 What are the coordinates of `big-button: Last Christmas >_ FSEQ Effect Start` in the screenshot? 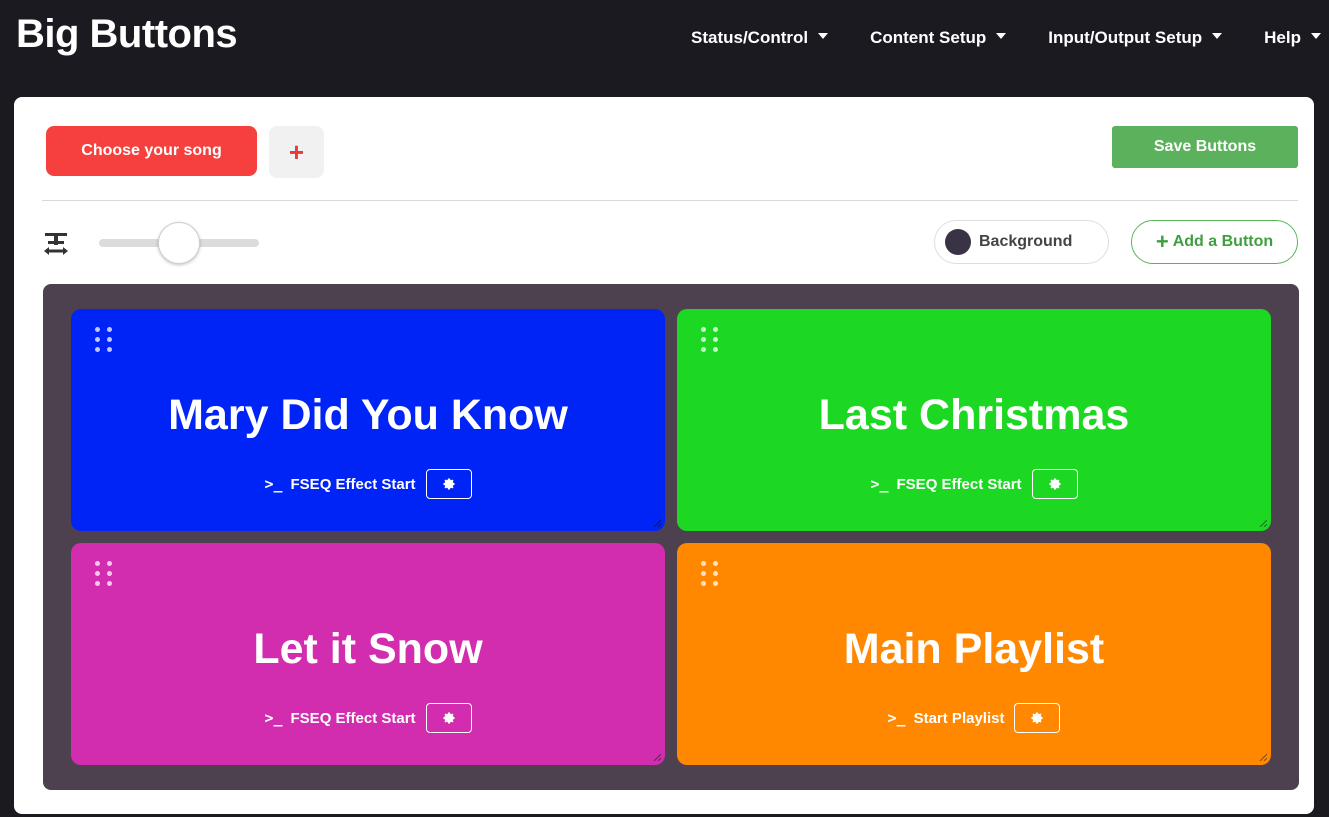 It's located at (974, 420).